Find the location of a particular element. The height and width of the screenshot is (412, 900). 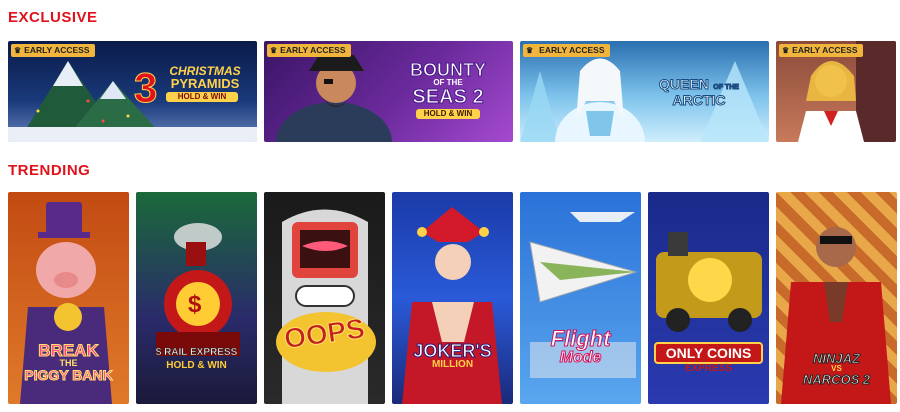

game-tile-flight-mode: Flight Mode is located at coordinates (580, 298).